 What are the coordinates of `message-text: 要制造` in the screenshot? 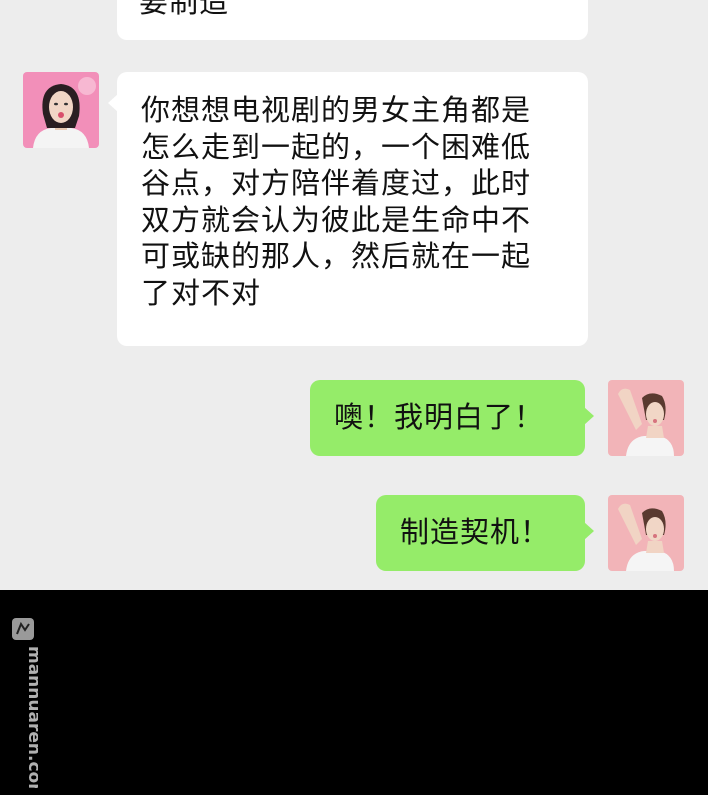 It's located at (184, 9).